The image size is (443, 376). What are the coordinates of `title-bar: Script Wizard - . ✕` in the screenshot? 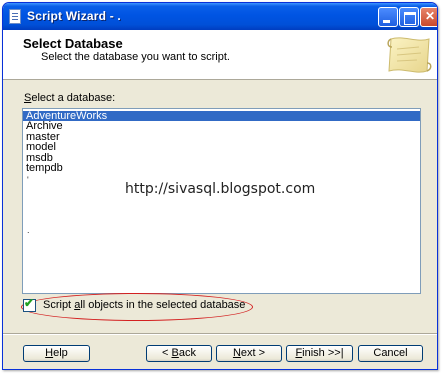 It's located at (220, 16).